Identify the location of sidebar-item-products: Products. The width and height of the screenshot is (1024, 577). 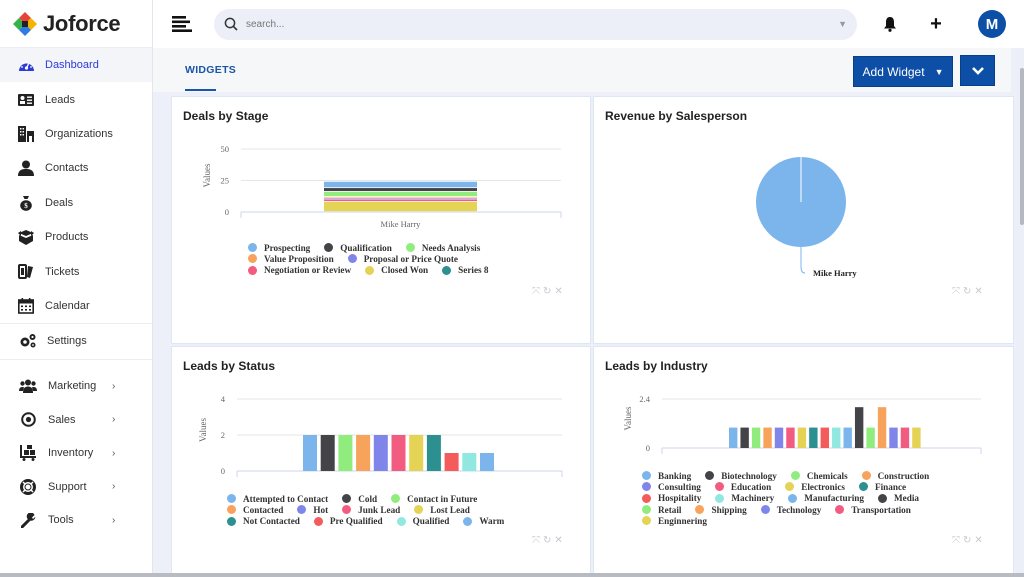
(76, 237).